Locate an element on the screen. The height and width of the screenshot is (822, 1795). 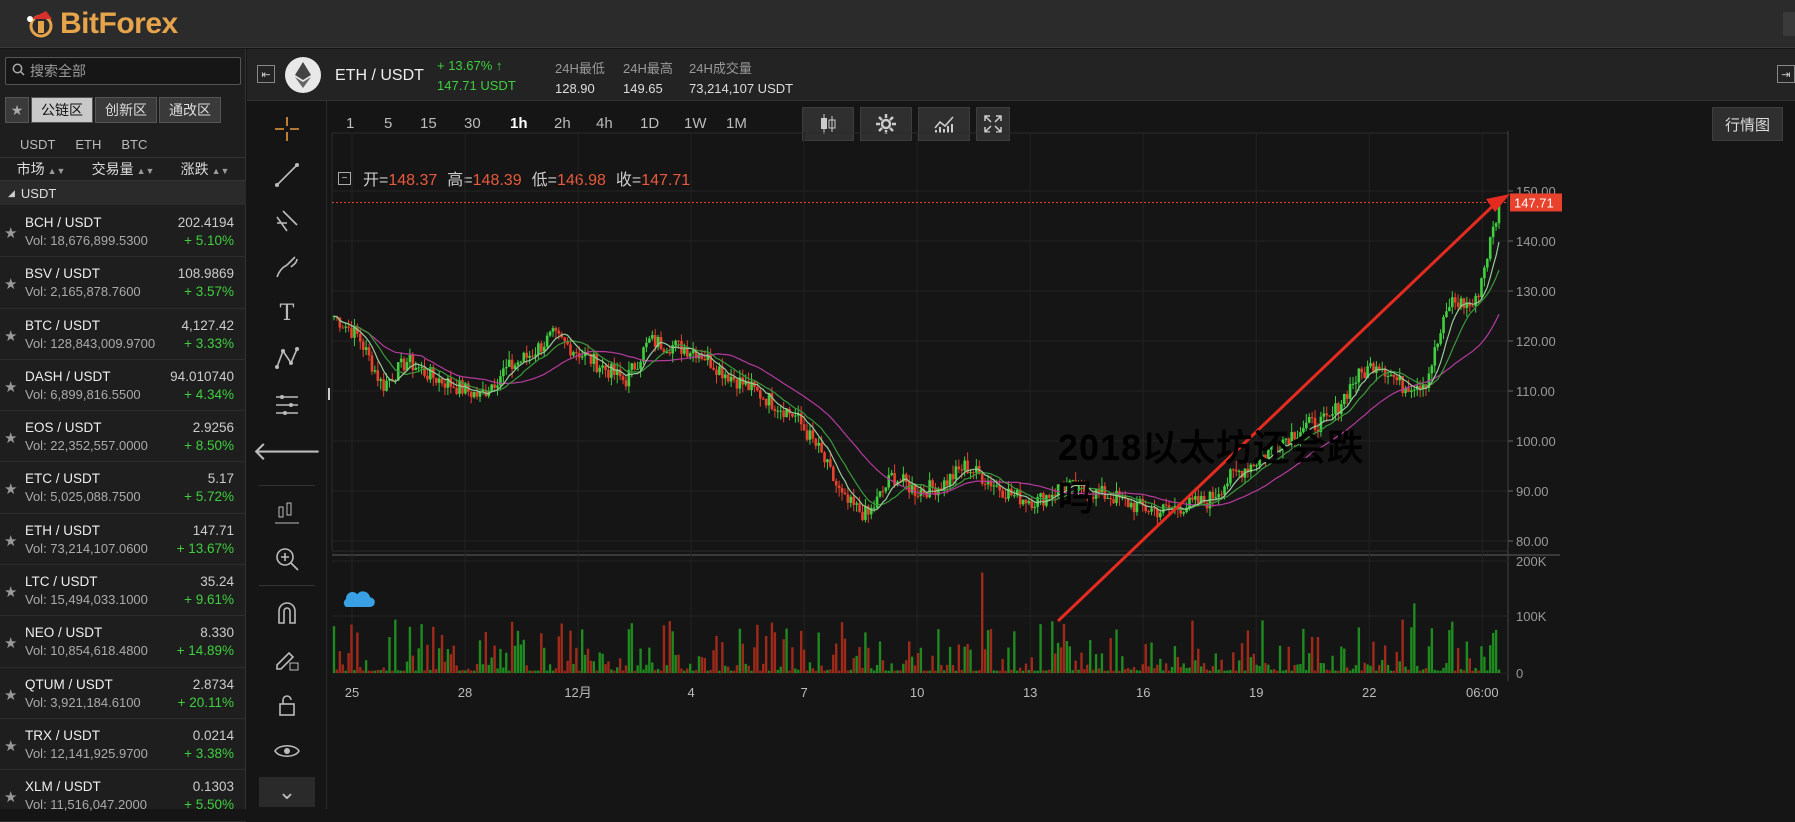
timeframe-1h: 1h is located at coordinates (519, 123).